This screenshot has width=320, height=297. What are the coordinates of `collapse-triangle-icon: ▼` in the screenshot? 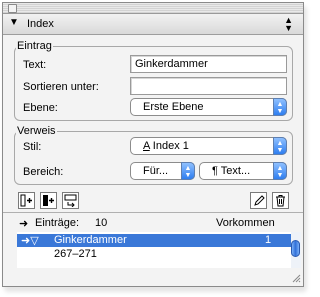 It's located at (14, 22).